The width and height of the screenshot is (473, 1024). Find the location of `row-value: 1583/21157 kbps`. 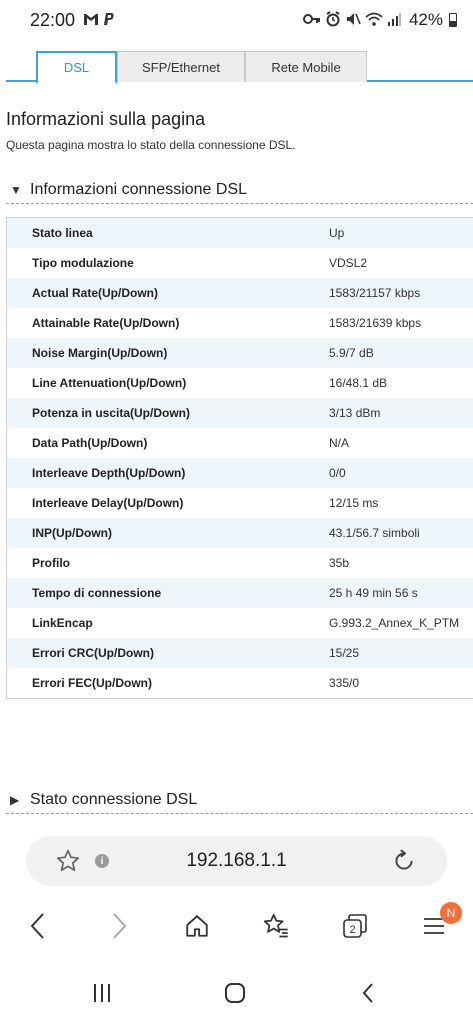

row-value: 1583/21157 kbps is located at coordinates (375, 293).